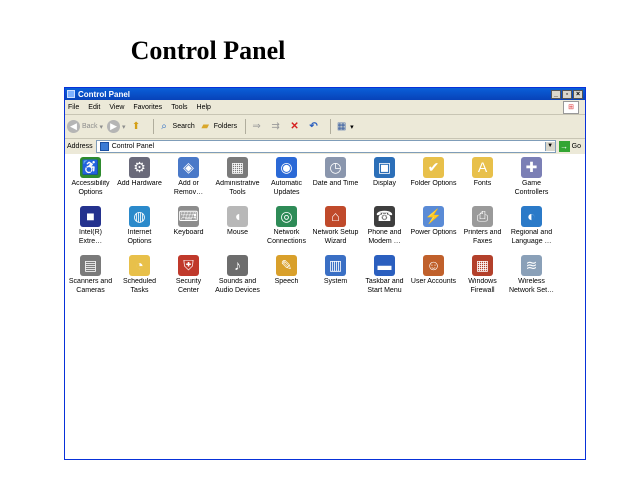 This screenshot has width=640, height=480. Describe the element at coordinates (139, 216) in the screenshot. I see `internet-options-icon: ◍` at that location.